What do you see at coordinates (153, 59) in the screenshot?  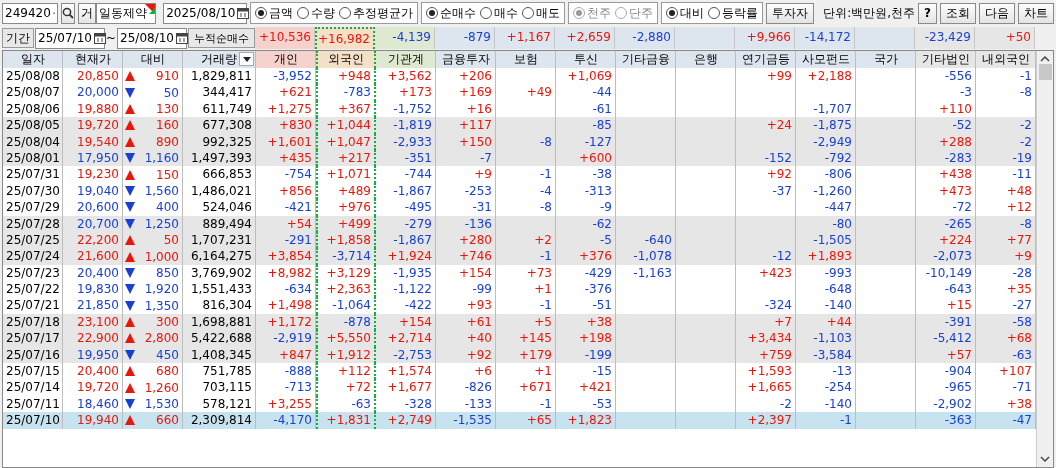 I see `column-header: 대비` at bounding box center [153, 59].